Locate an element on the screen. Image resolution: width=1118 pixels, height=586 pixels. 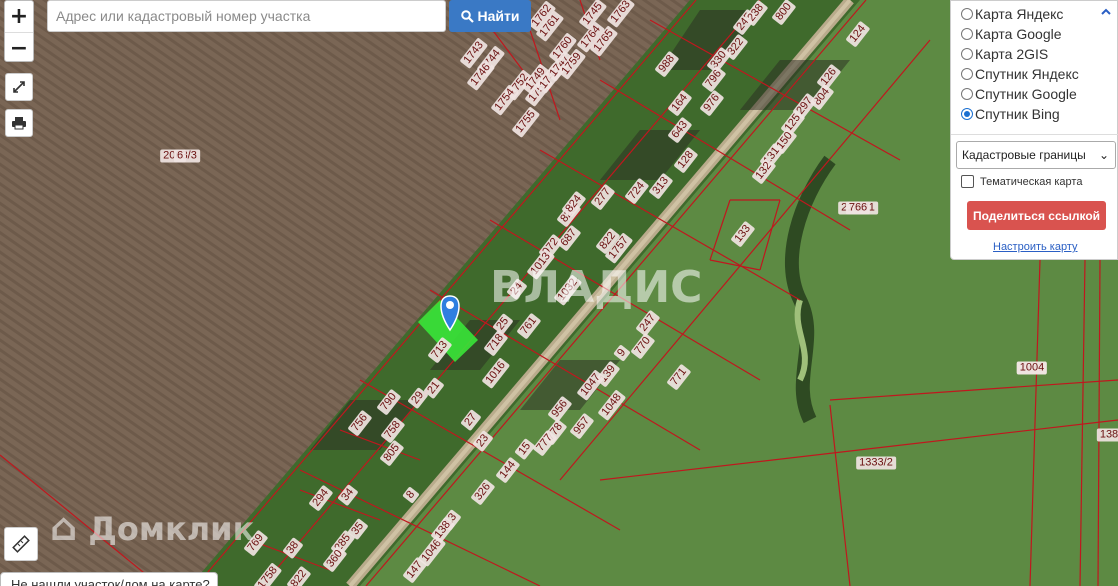
printer-icon is located at coordinates (19, 123).